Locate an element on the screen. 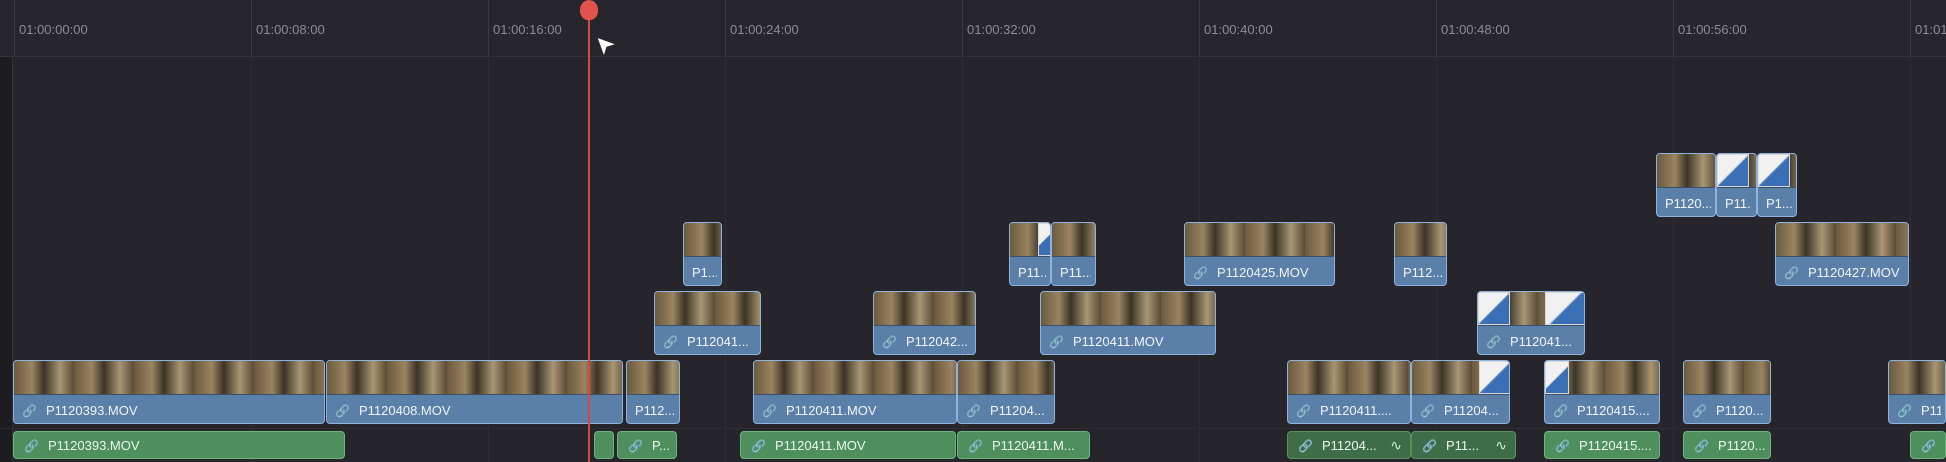  audio-clip: 🔗 P11... ∿ is located at coordinates (1463, 445).